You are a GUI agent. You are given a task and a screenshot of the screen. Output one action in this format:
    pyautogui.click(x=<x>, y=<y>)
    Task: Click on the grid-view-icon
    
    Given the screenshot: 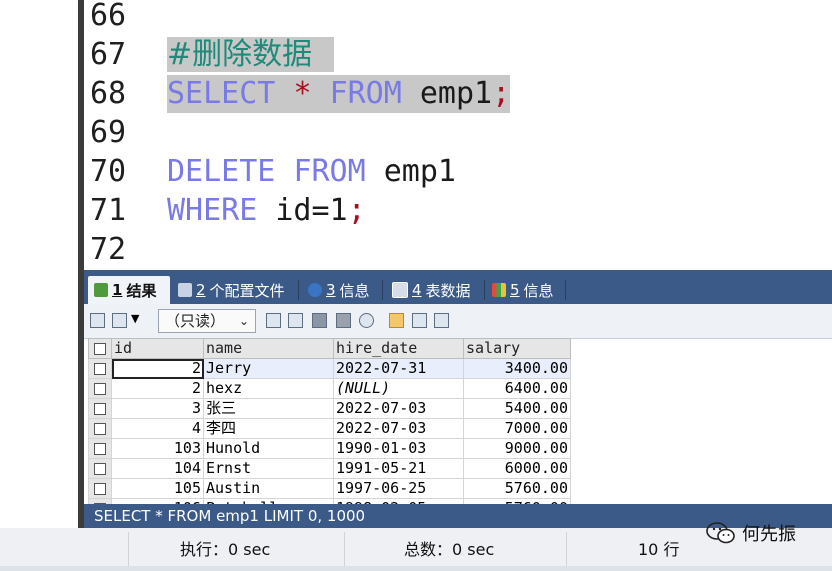 What is the action you would take?
    pyautogui.click(x=396, y=320)
    